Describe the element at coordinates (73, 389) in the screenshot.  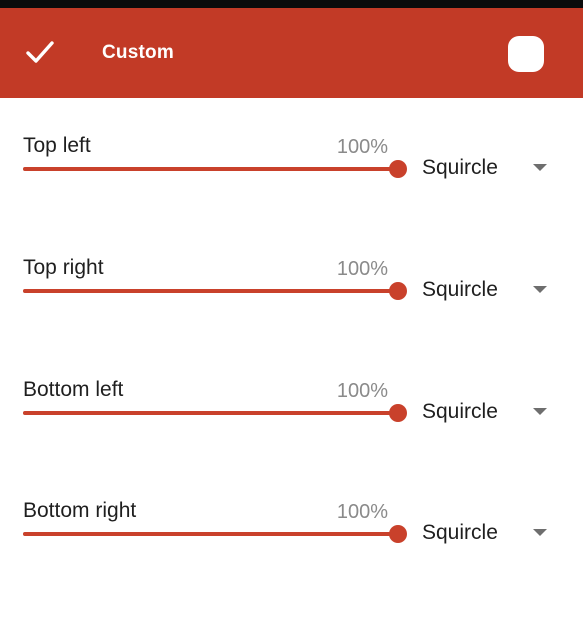
I see `corner-label: Bottom left` at that location.